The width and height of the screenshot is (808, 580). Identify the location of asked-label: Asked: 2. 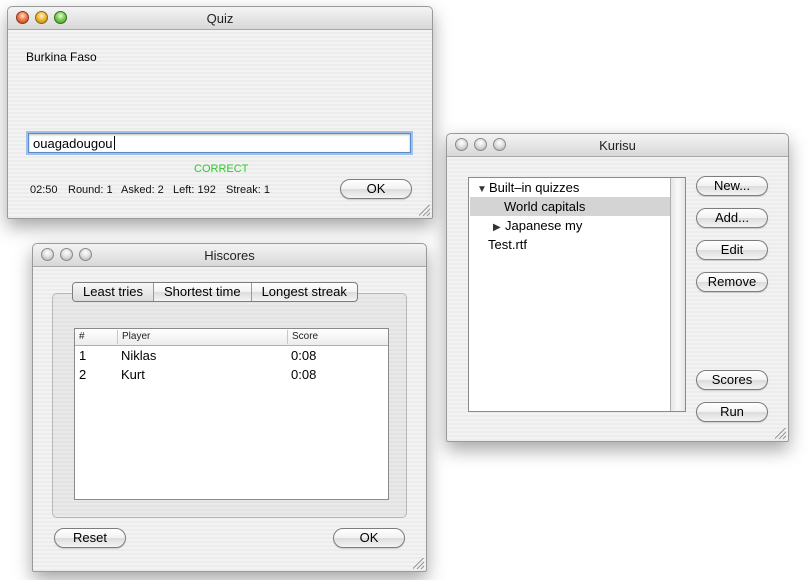
(142, 190).